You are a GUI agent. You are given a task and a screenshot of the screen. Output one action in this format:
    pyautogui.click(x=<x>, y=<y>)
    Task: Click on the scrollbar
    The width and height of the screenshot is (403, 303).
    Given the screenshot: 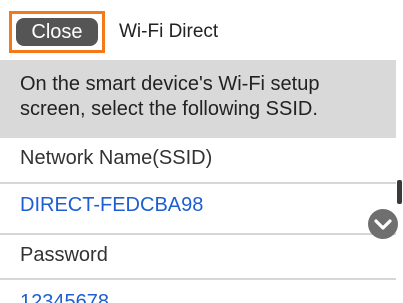 What is the action you would take?
    pyautogui.click(x=399, y=181)
    